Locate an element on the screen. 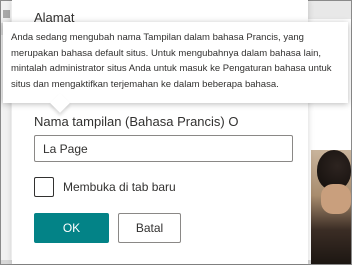 The width and height of the screenshot is (352, 265). new-tab-checkbox is located at coordinates (44, 187).